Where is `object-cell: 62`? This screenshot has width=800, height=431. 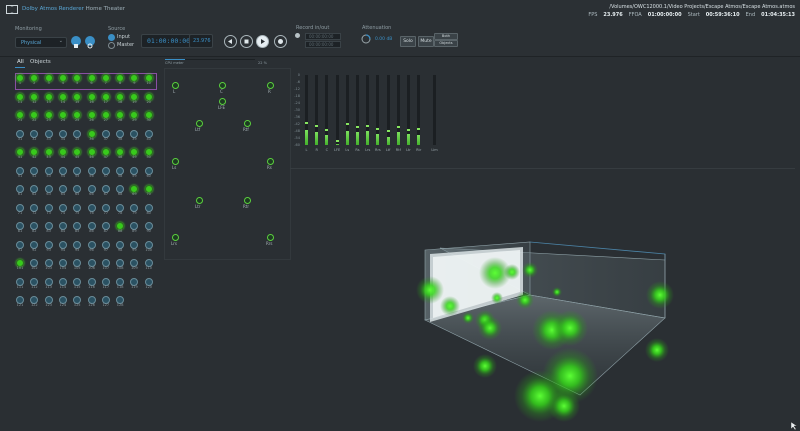
object-cell: 62 is located at coordinates (34, 191).